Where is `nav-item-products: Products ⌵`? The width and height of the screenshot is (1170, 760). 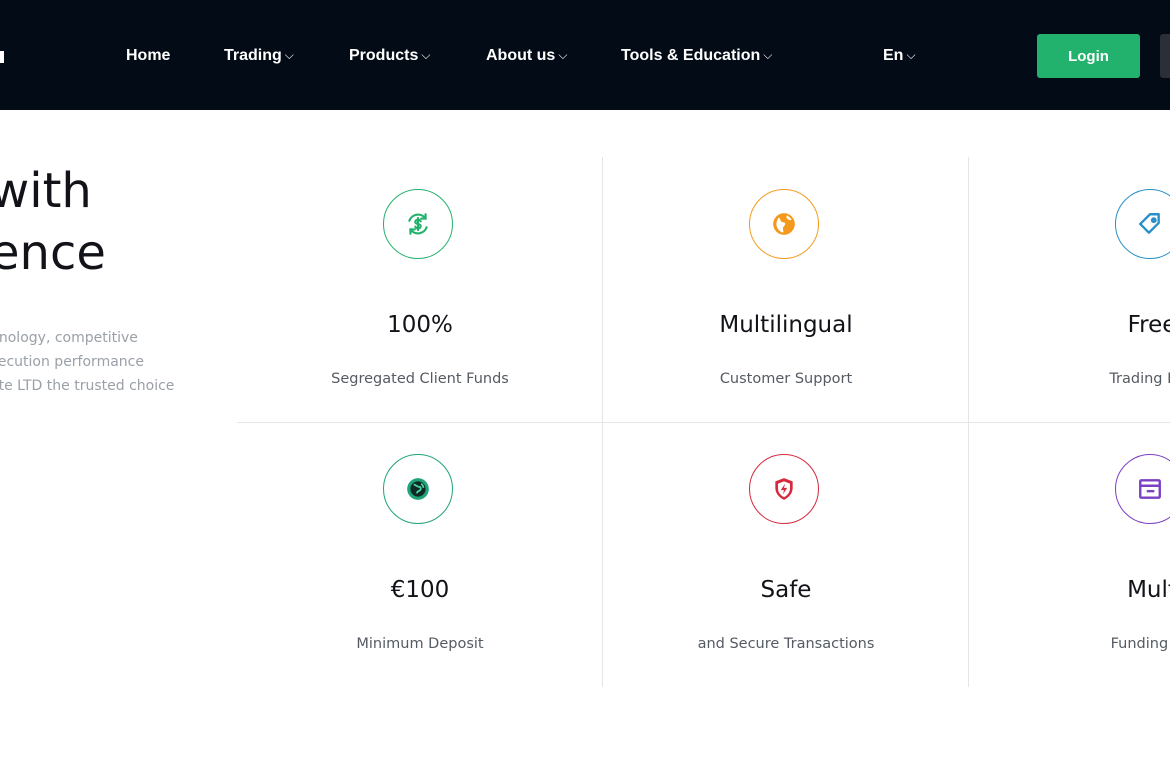 nav-item-products: Products ⌵ is located at coordinates (389, 56).